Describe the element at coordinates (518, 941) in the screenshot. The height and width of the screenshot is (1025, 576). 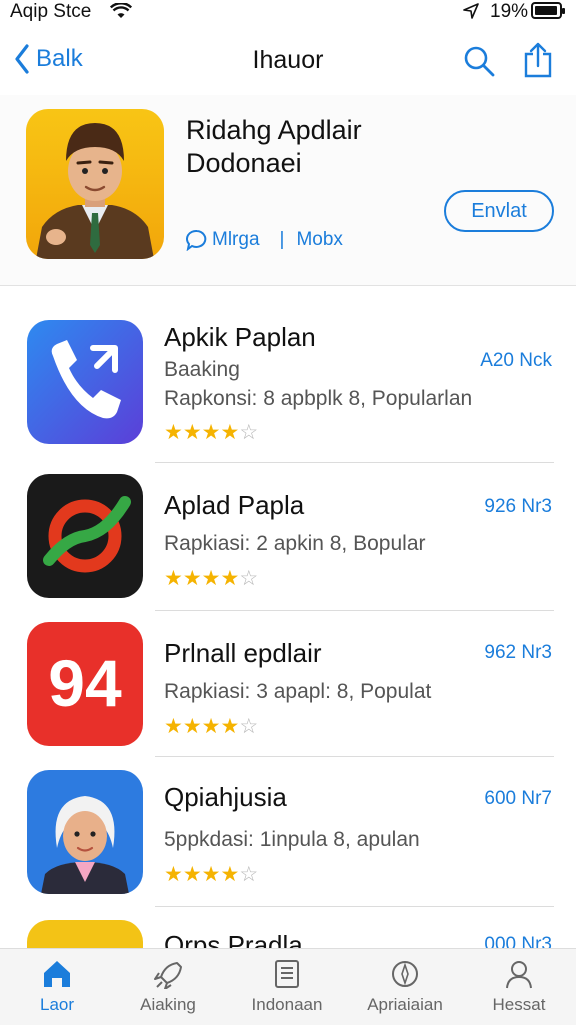
I see `app-size: 000 Nr3` at that location.